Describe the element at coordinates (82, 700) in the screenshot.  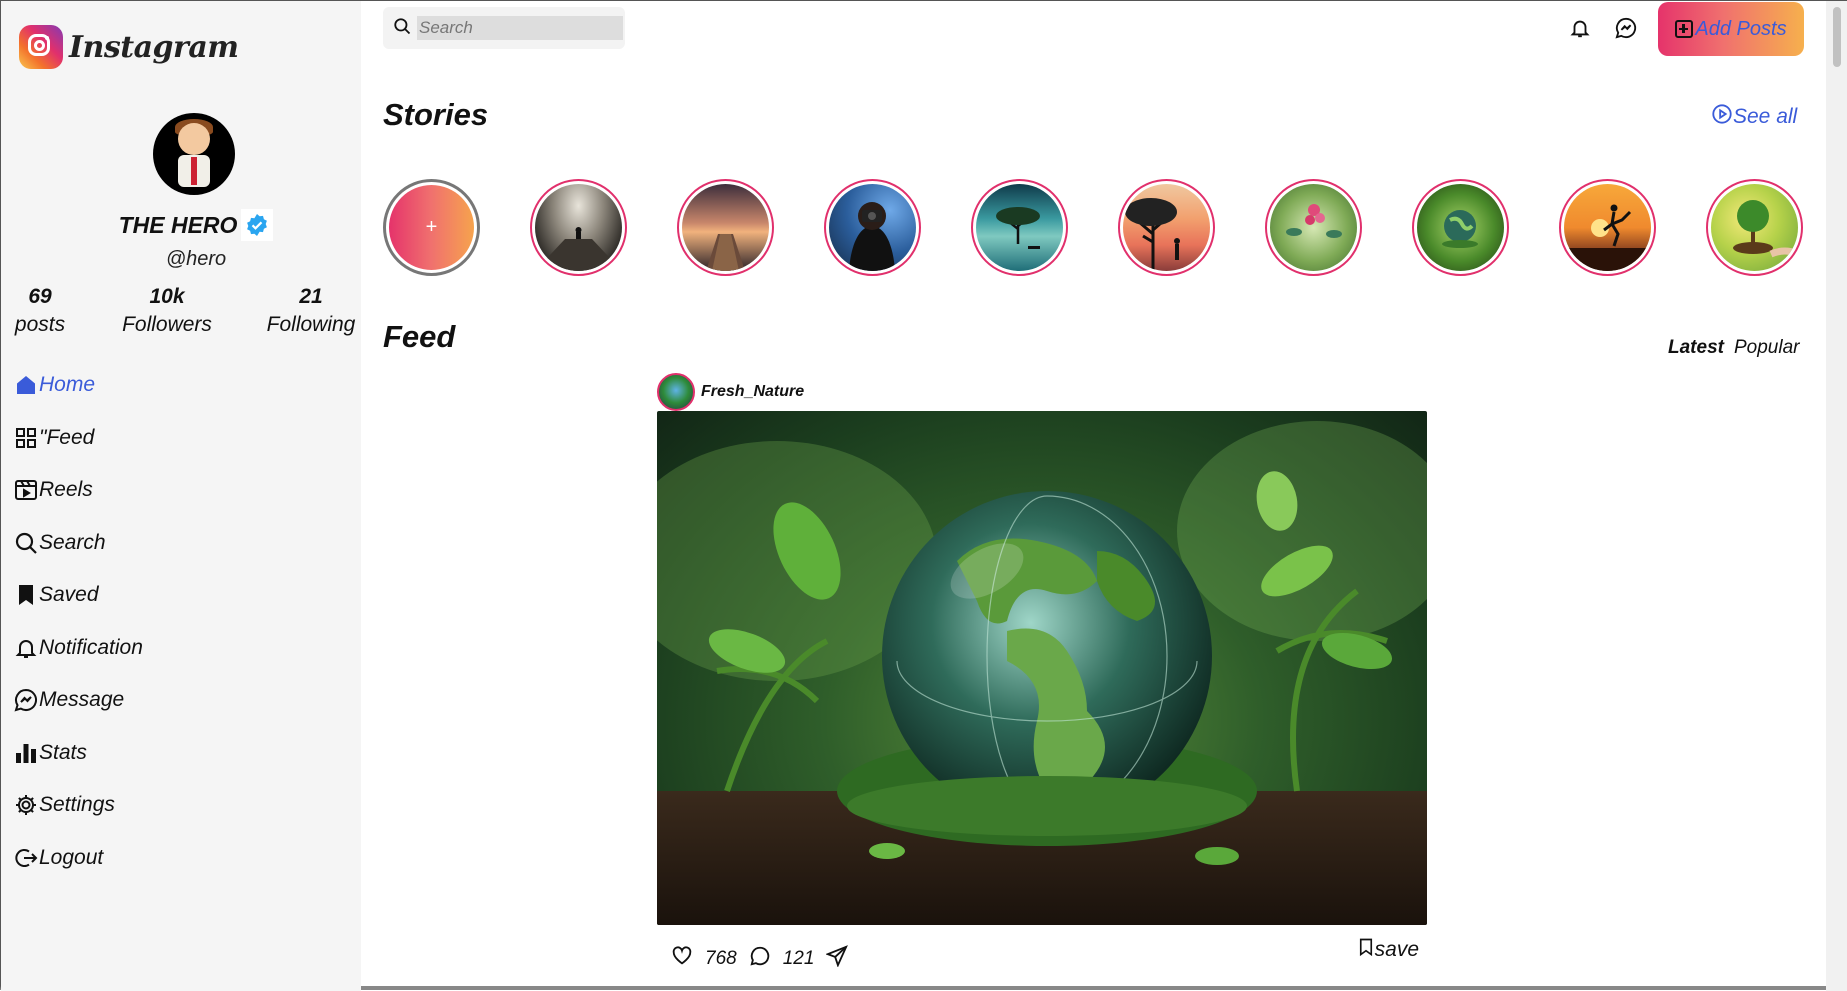
I see `nav-item-label: Message` at that location.